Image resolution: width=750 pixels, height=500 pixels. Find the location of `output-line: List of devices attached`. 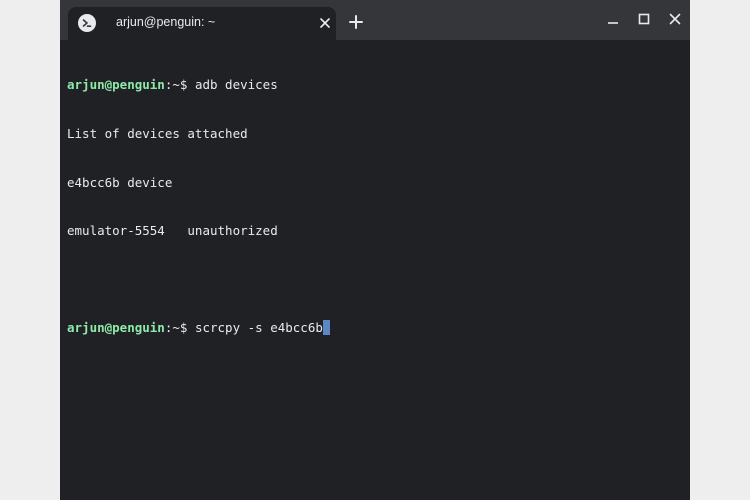

output-line: List of devices attached is located at coordinates (157, 133).